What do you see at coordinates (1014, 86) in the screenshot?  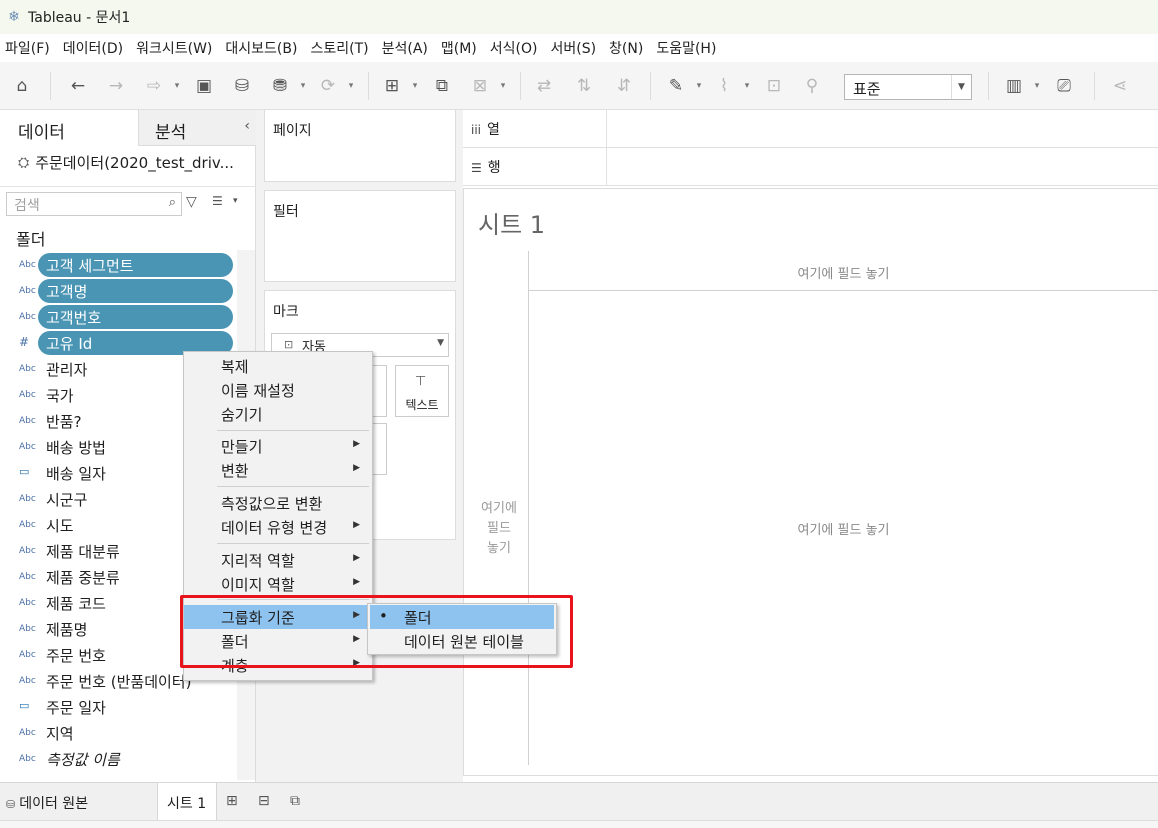 I see `show-me-icon: ▥` at bounding box center [1014, 86].